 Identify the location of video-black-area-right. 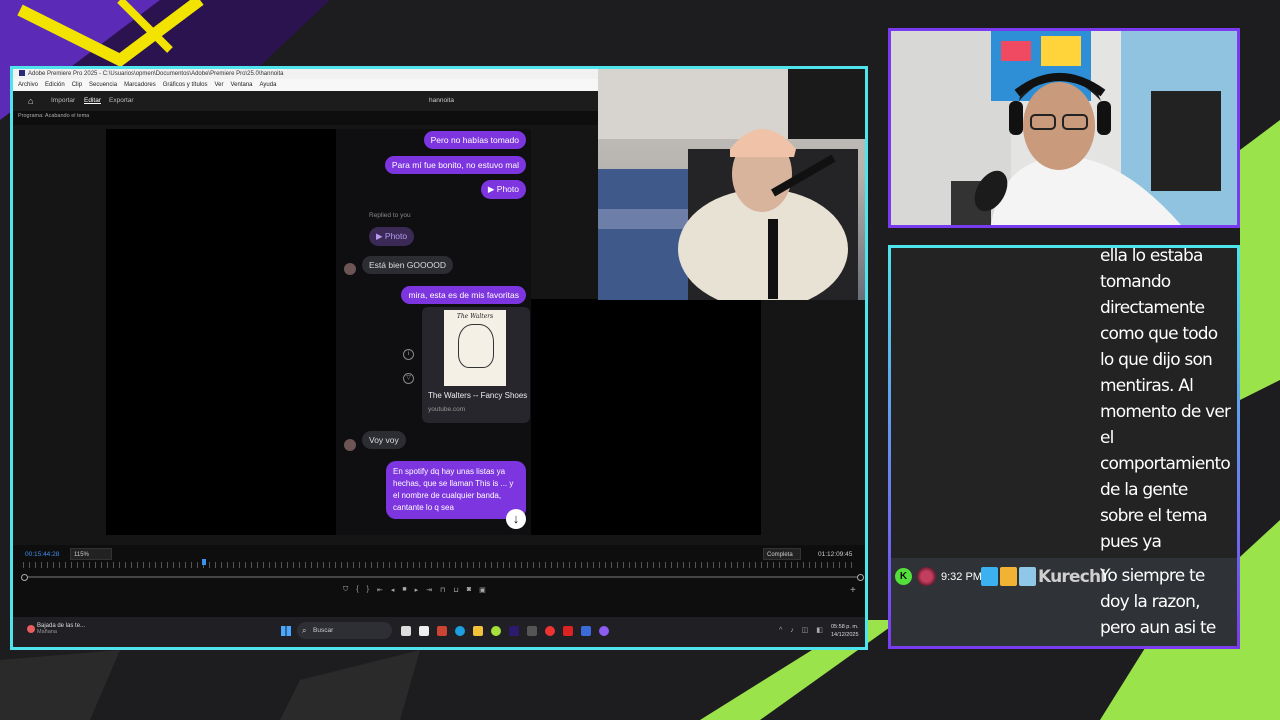
(646, 417).